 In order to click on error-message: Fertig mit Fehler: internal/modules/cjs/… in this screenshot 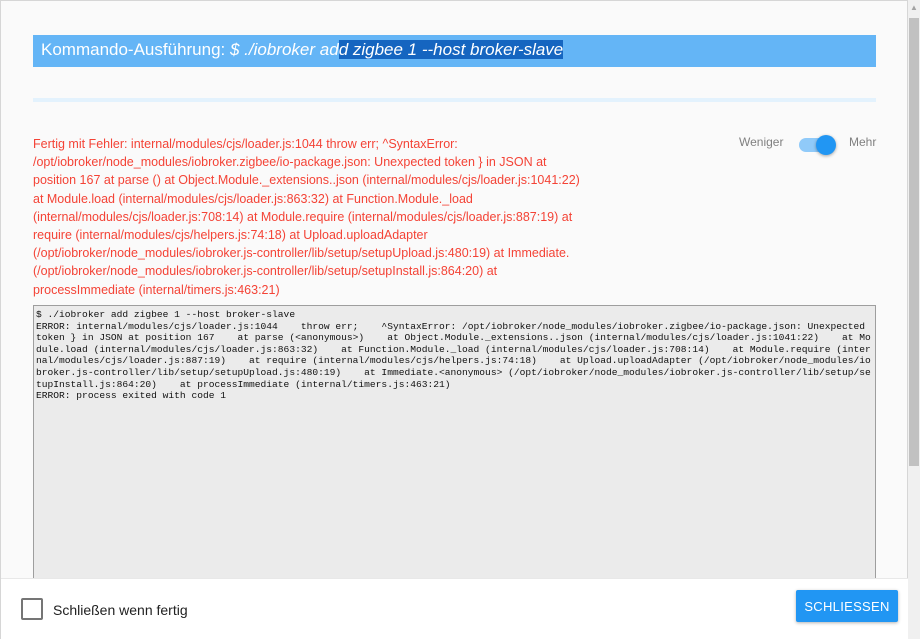, I will do `click(306, 217)`.